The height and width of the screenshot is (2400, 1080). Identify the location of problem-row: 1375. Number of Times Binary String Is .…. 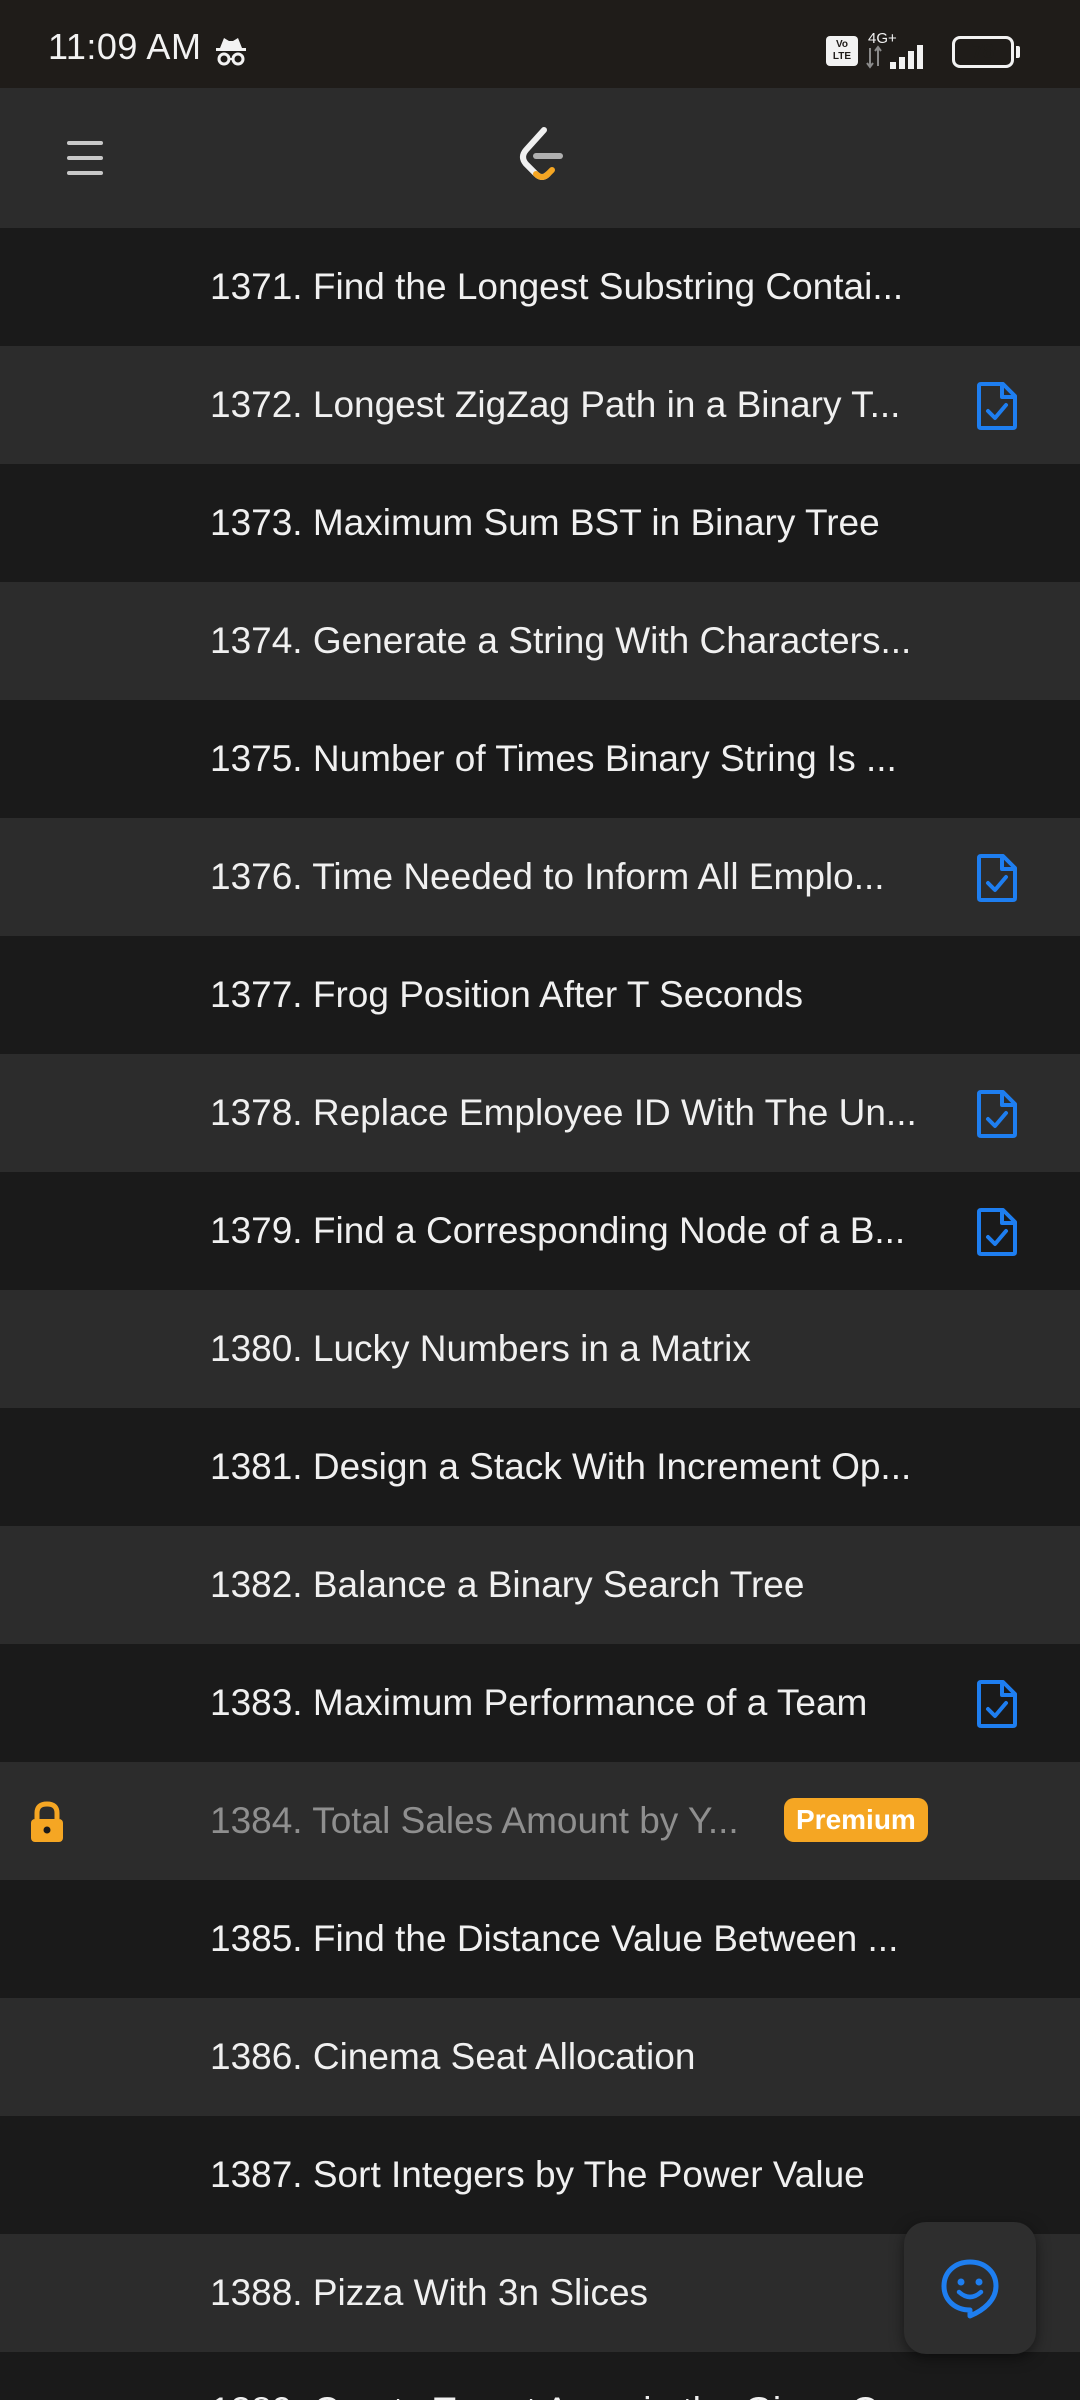
(540, 759).